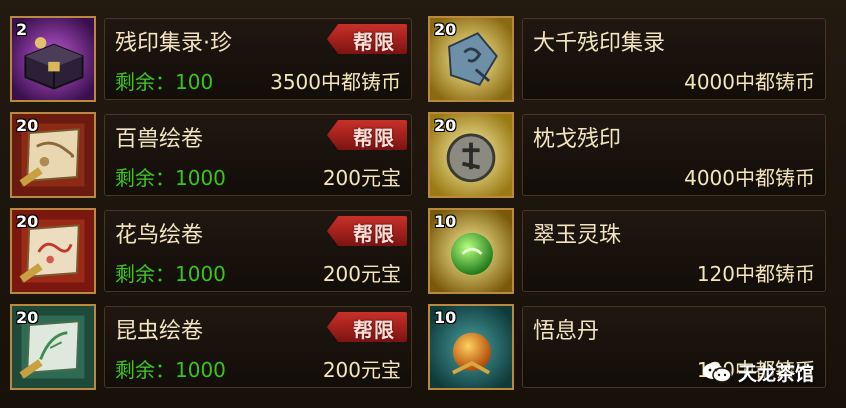 The width and height of the screenshot is (846, 408). I want to click on wechat-icon, so click(717, 372).